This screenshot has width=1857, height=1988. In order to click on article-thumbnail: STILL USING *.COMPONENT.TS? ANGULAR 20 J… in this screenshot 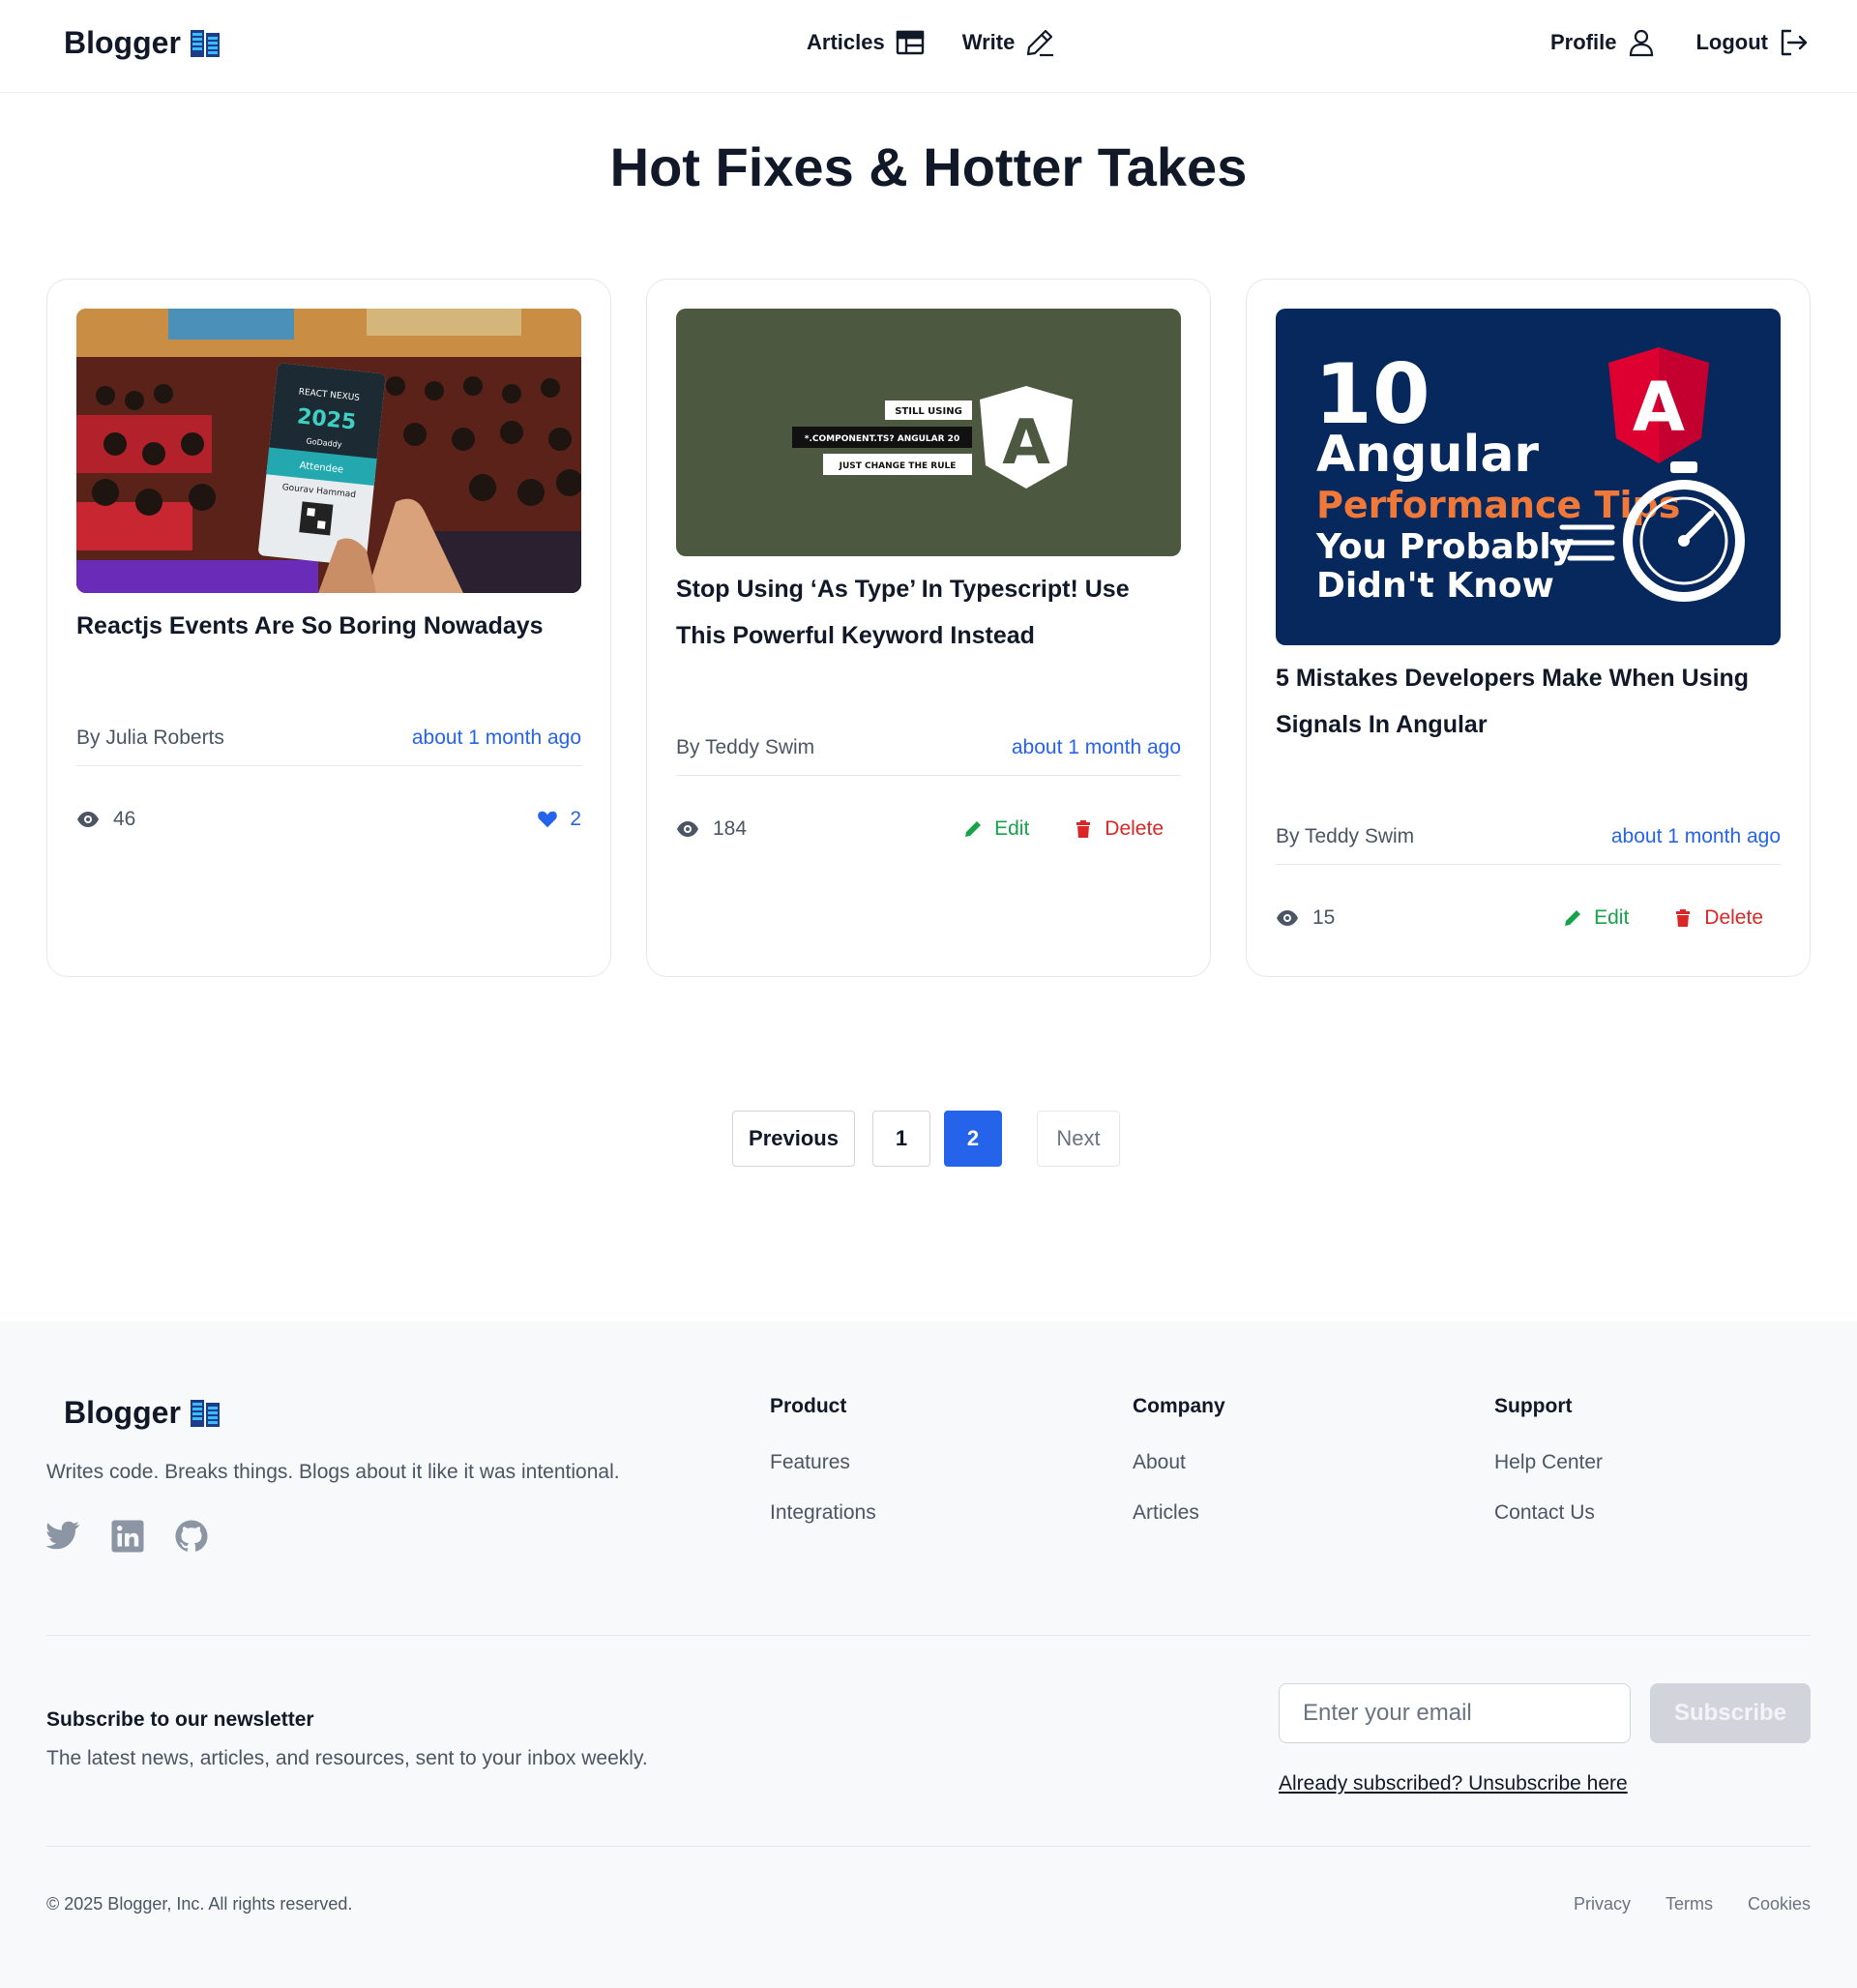, I will do `click(928, 432)`.